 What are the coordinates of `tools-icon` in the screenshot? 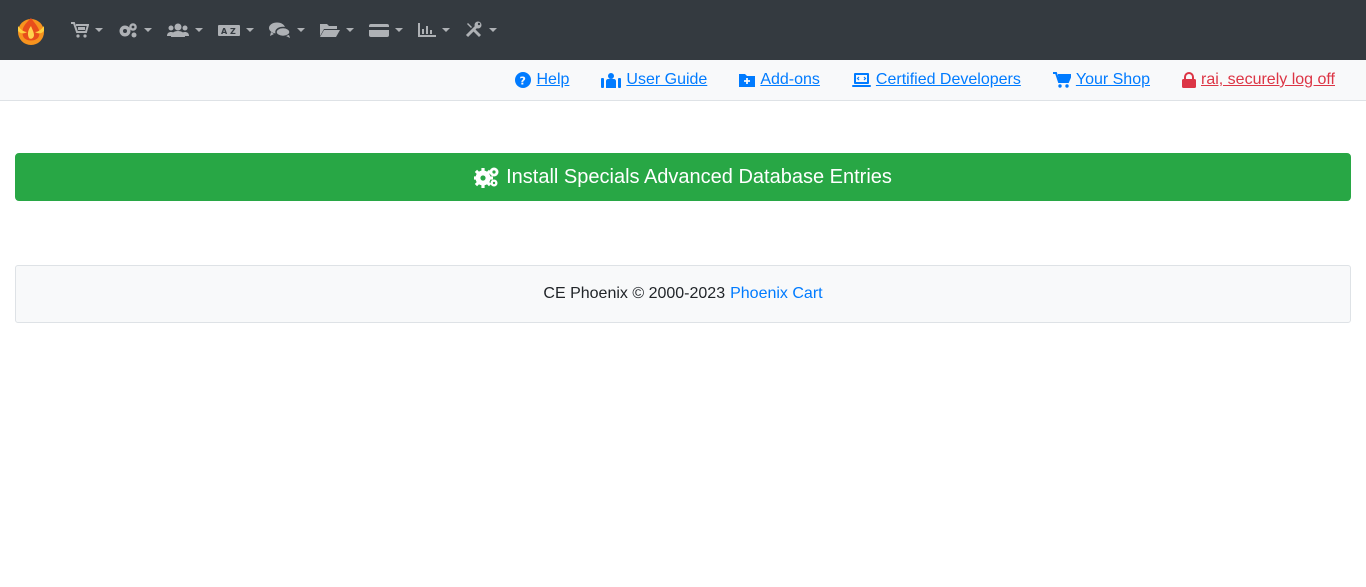 It's located at (473, 29).